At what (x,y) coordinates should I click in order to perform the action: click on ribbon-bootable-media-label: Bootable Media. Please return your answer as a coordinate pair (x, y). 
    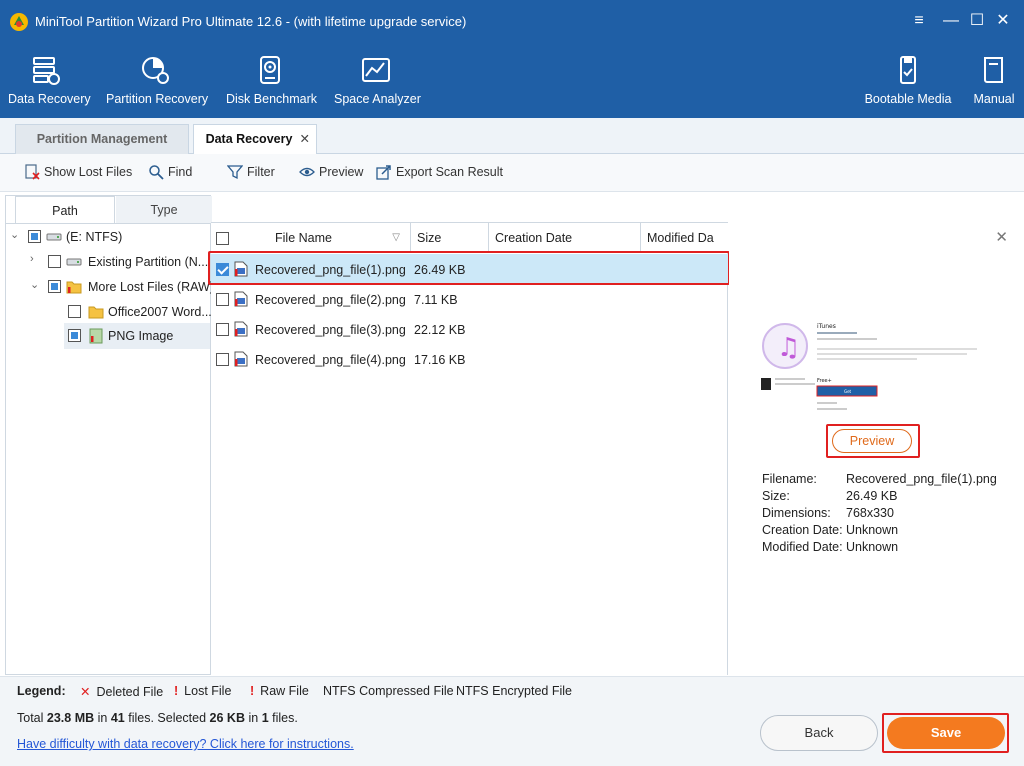
    Looking at the image, I should click on (908, 99).